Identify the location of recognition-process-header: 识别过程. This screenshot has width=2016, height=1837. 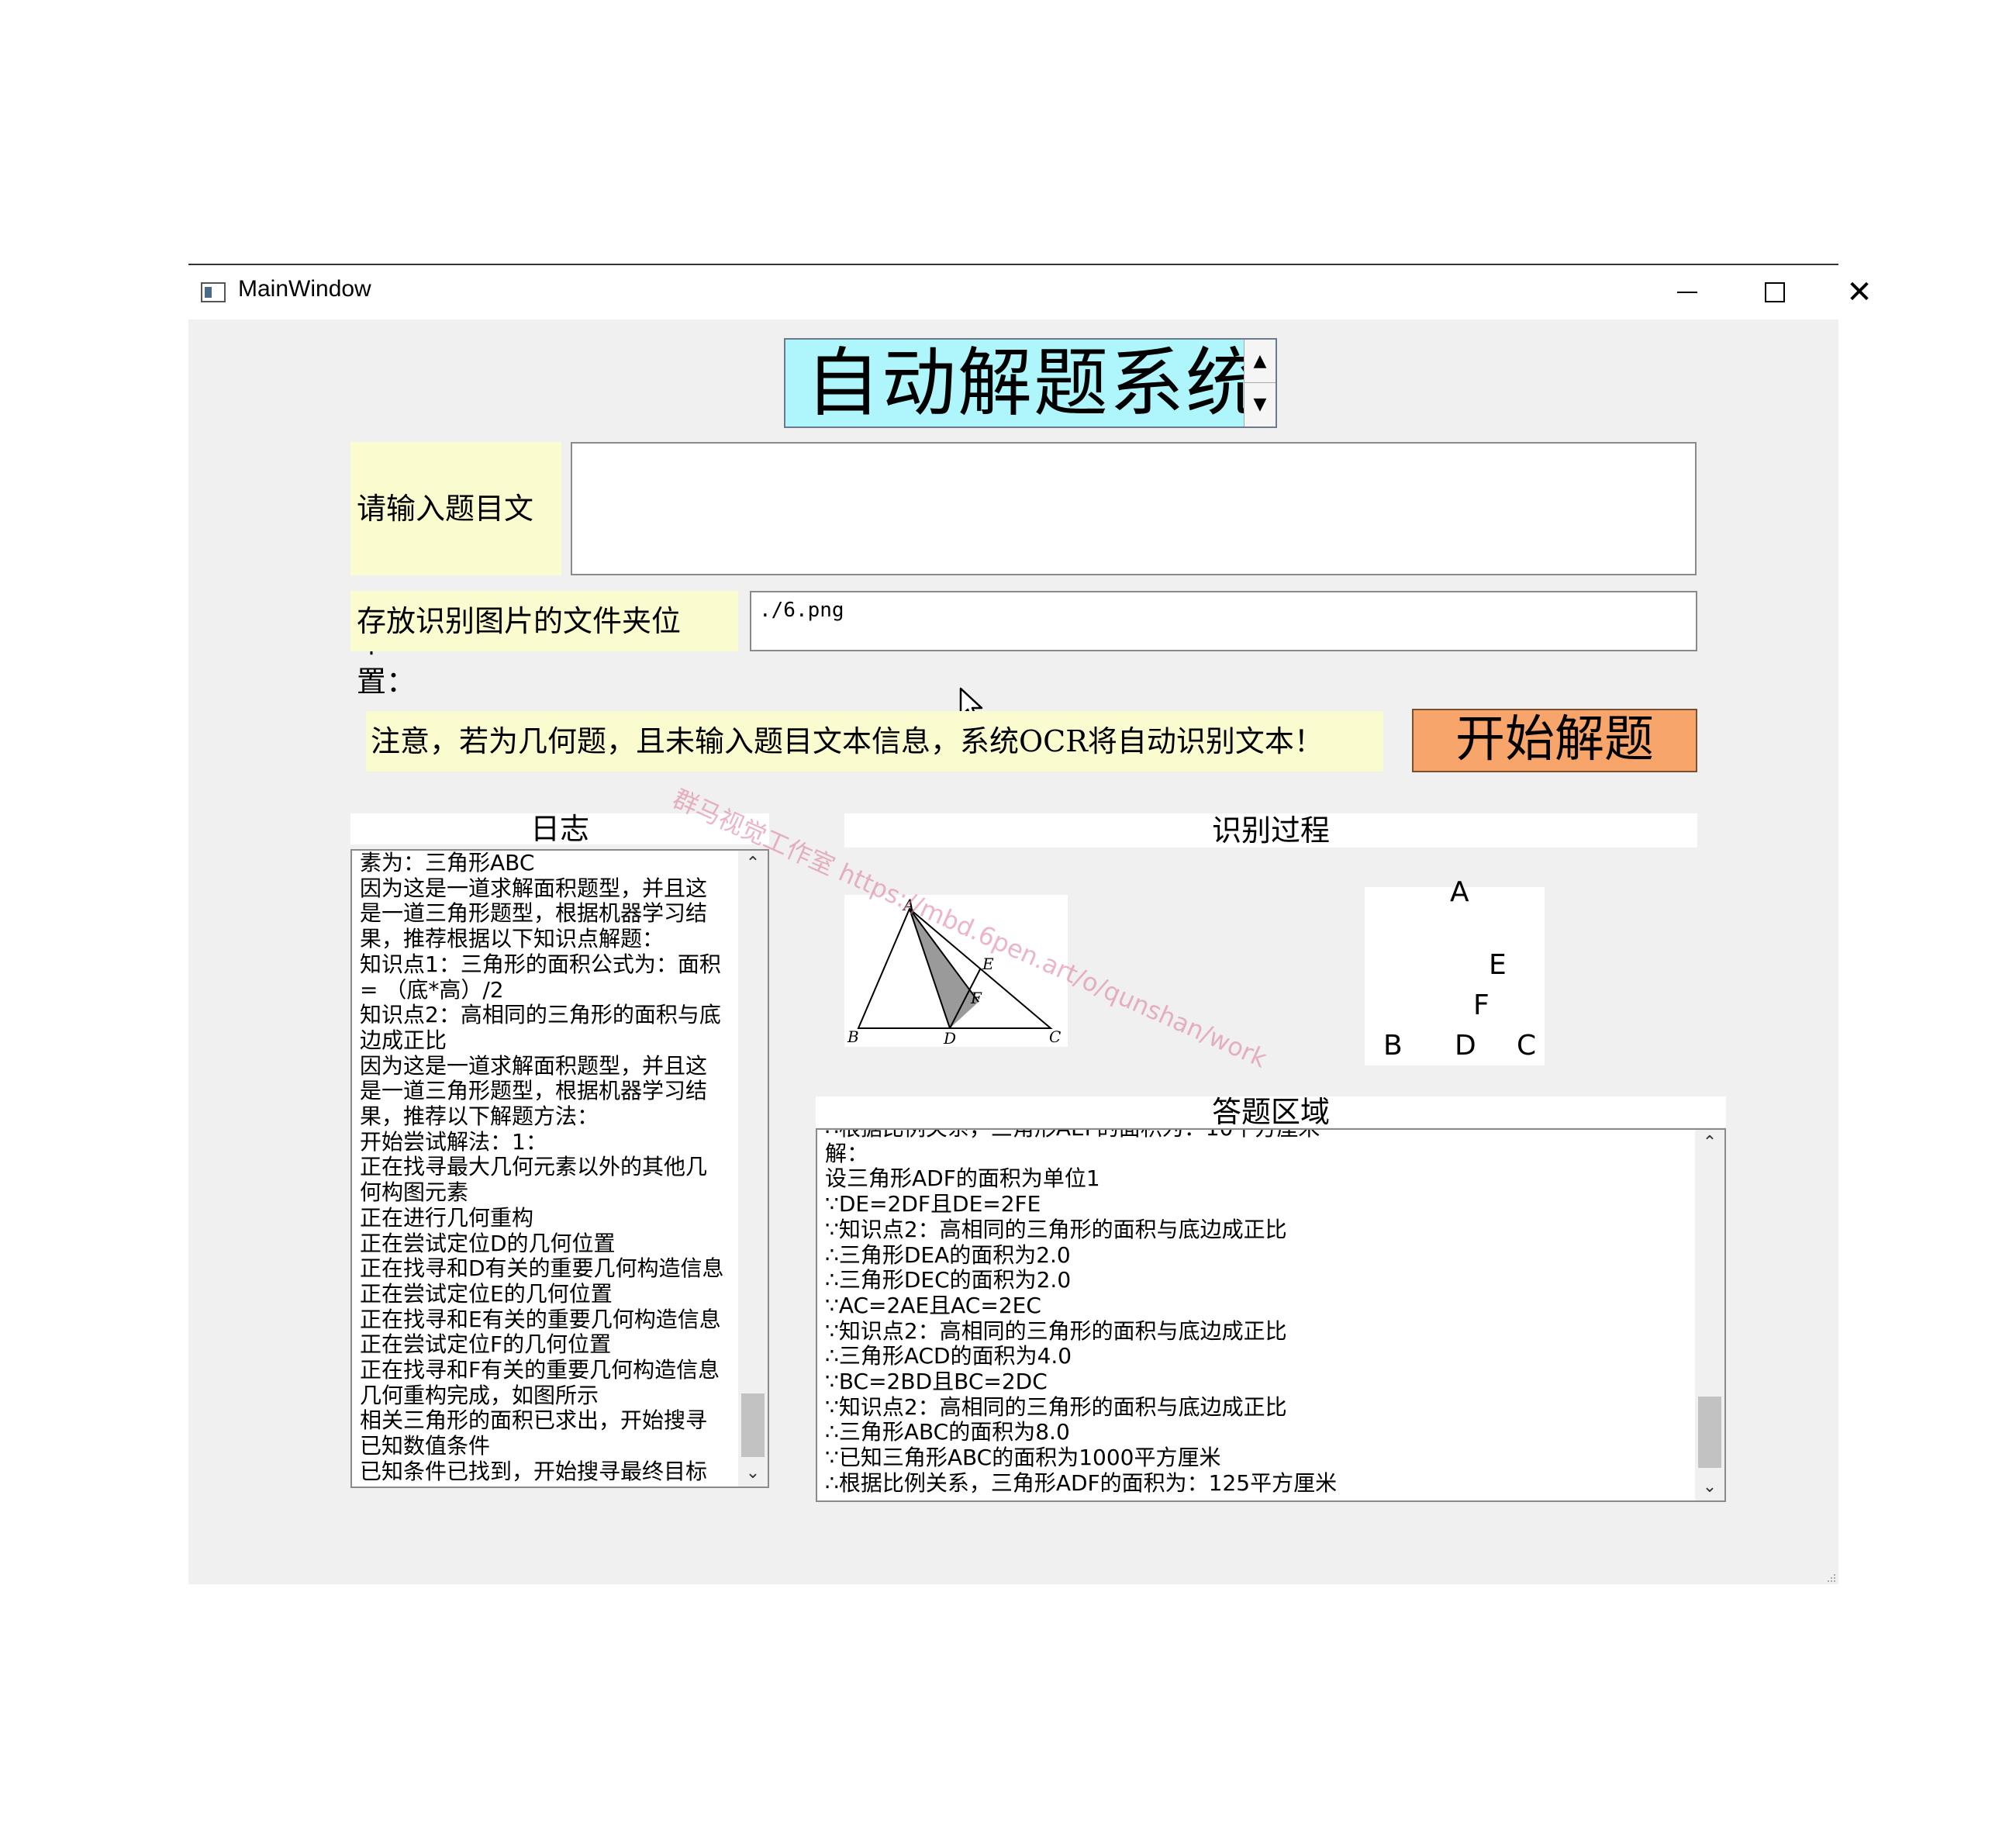
(1270, 830).